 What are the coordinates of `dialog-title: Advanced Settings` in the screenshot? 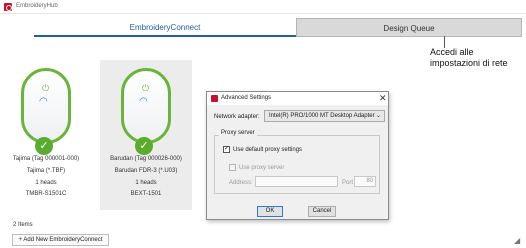 It's located at (246, 98).